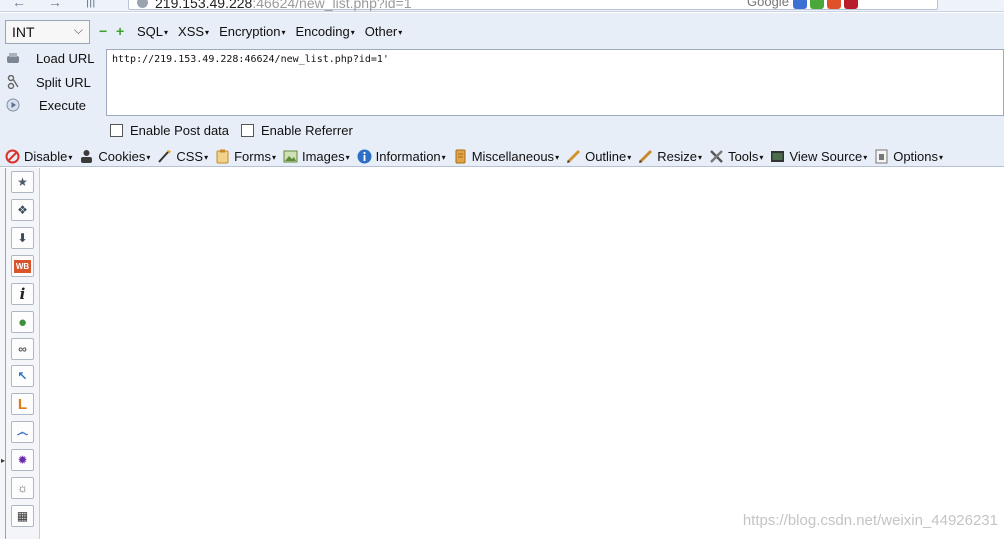 The height and width of the screenshot is (539, 1004). What do you see at coordinates (165, 156) in the screenshot?
I see `css-icon` at bounding box center [165, 156].